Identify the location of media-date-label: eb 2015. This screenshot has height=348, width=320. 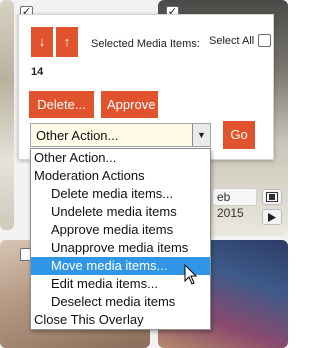
(234, 204).